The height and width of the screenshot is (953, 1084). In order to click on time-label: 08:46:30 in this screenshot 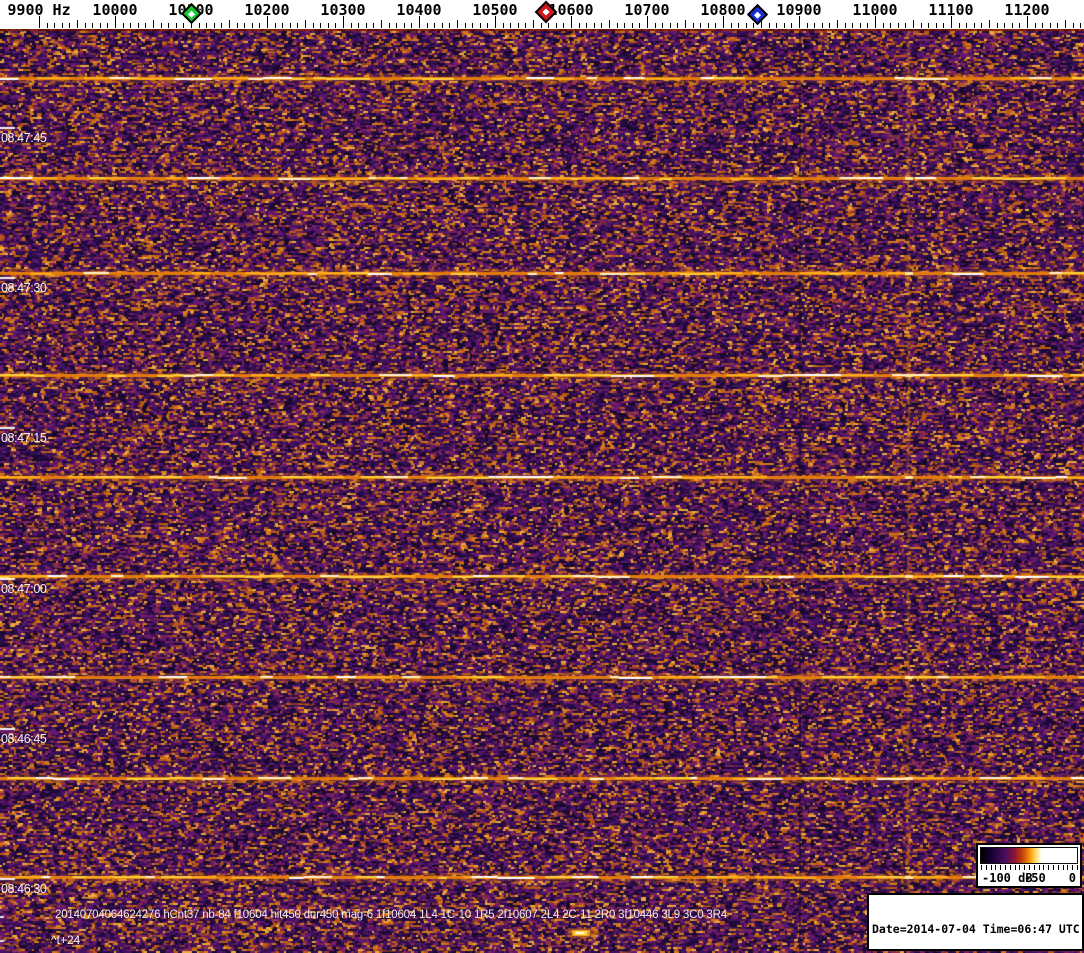, I will do `click(24, 889)`.